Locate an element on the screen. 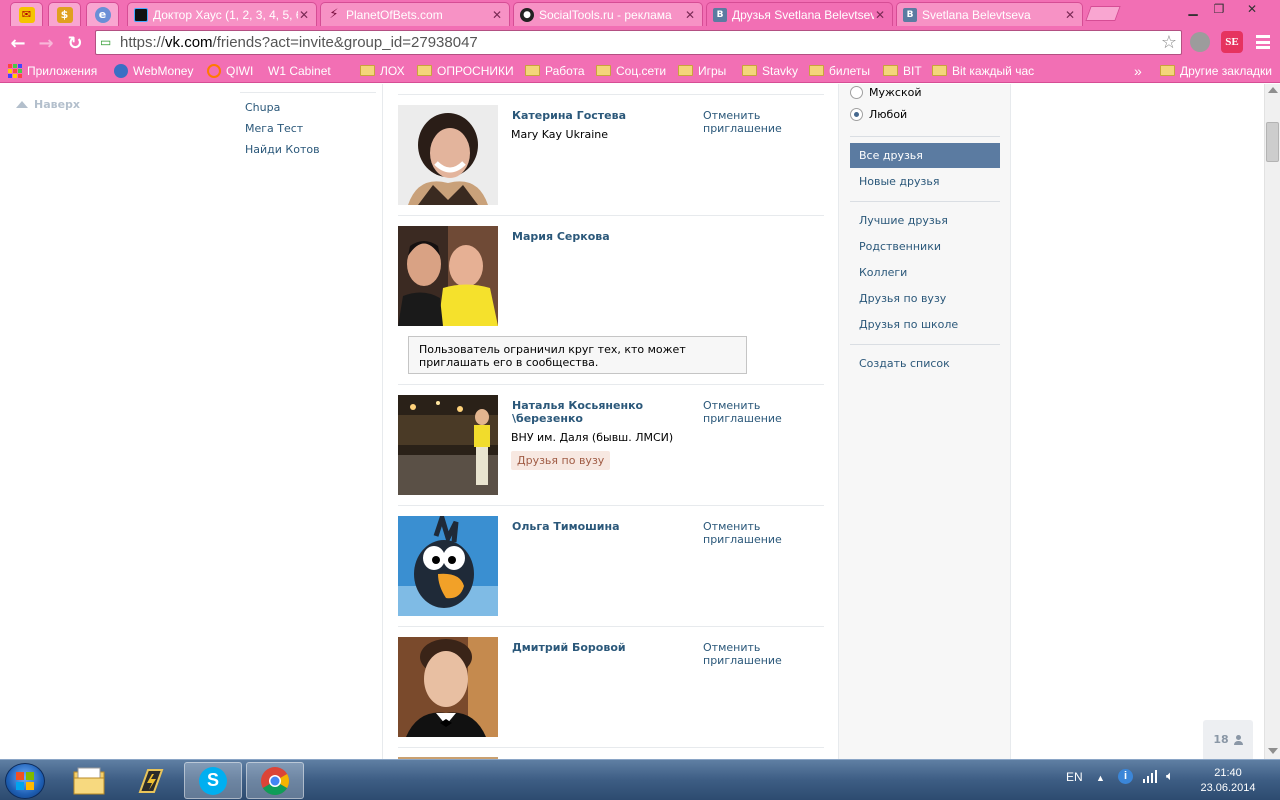 The height and width of the screenshot is (800, 1280). bookmark-folder-bit-hourly: Bit каждый час is located at coordinates (983, 70).